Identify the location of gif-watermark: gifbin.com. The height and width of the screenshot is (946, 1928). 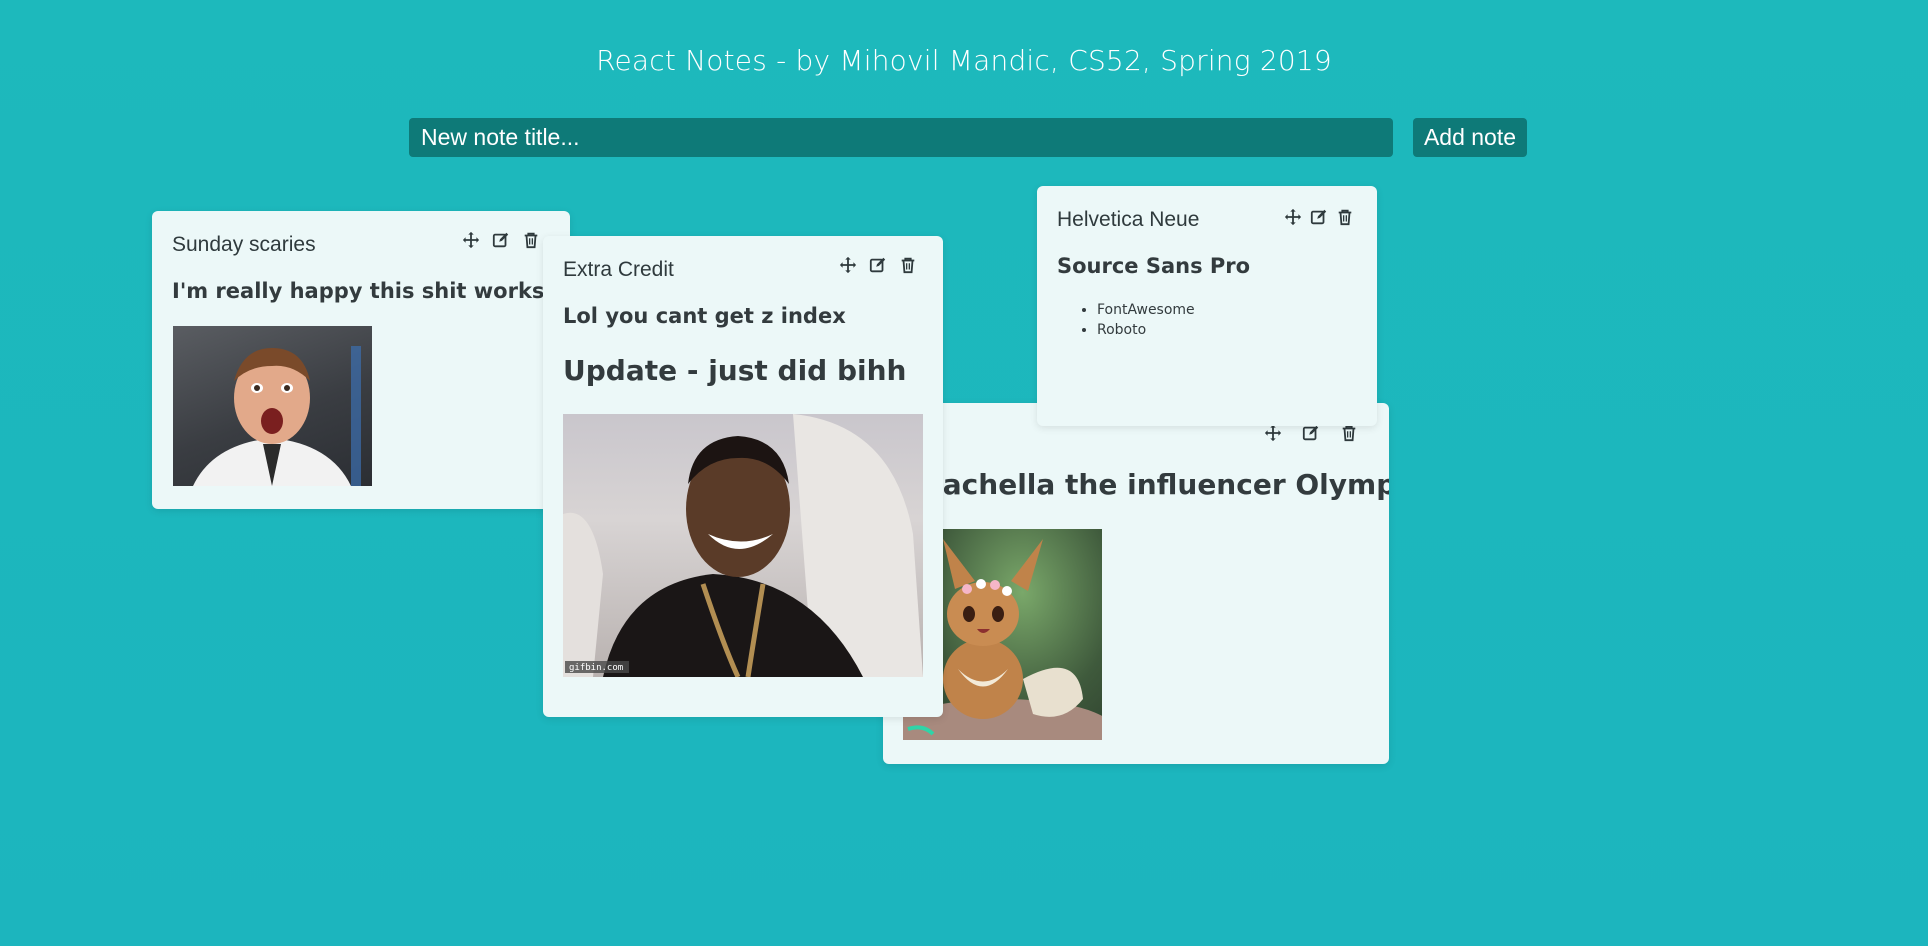
(596, 668).